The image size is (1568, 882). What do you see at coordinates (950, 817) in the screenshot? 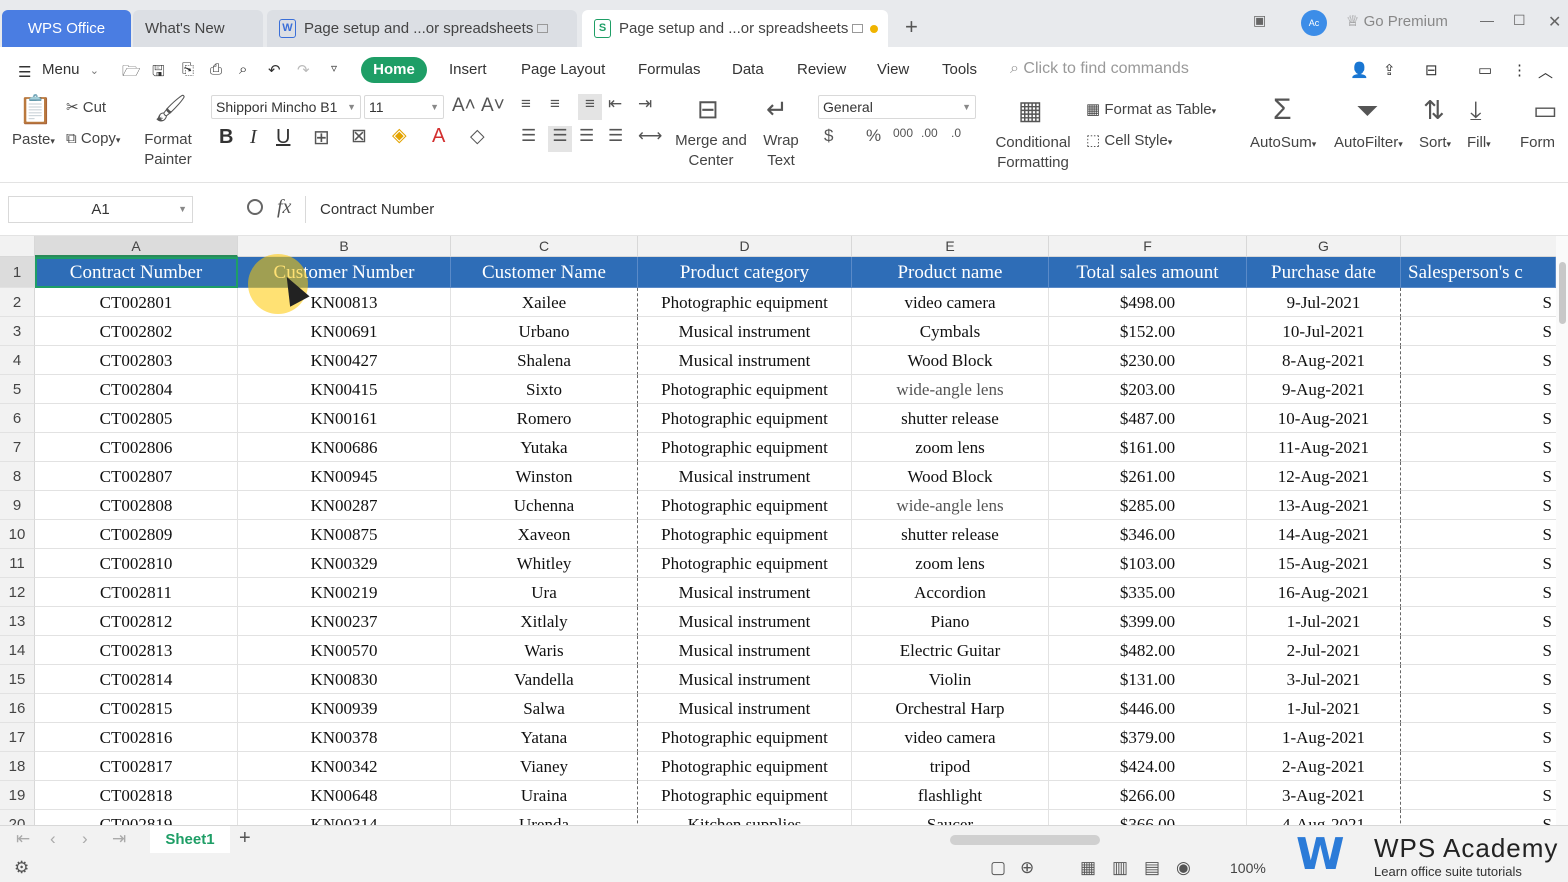
I see `cell-product-name: Saucer` at bounding box center [950, 817].